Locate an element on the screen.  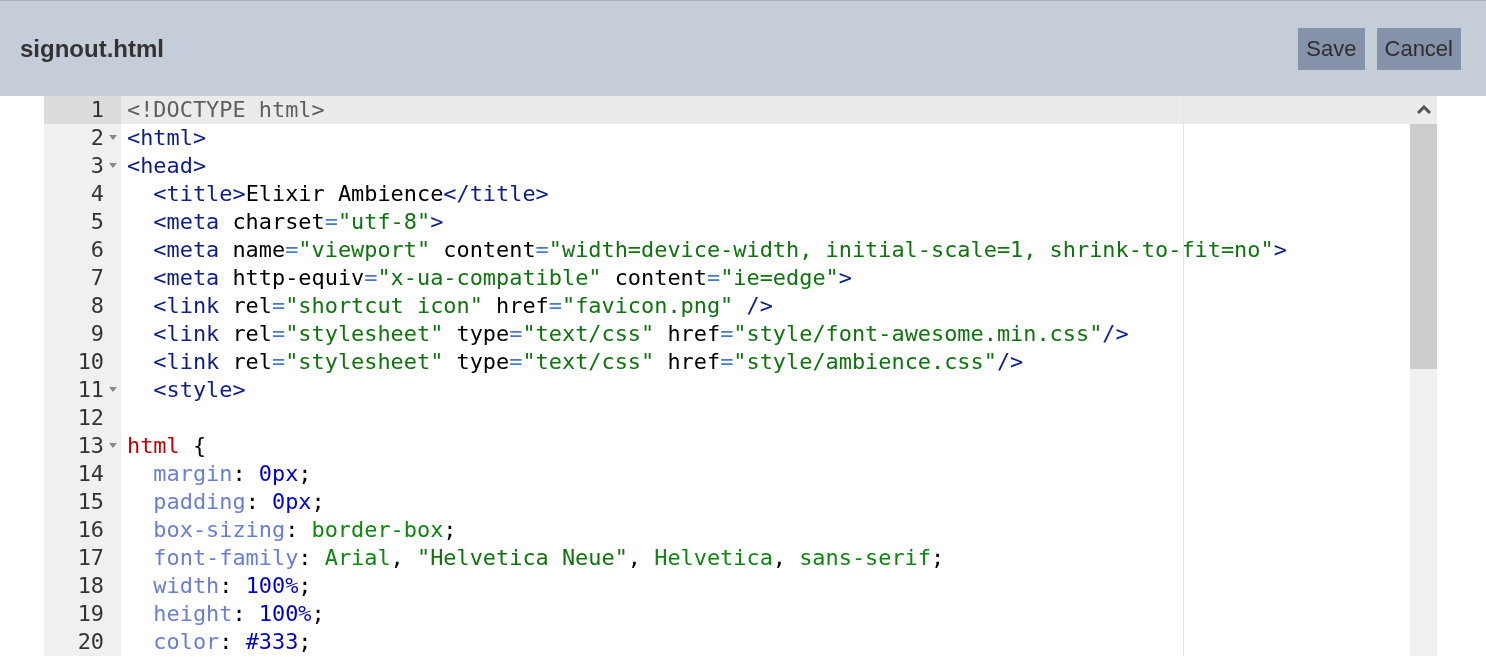
line-number: 4 is located at coordinates (97, 194).